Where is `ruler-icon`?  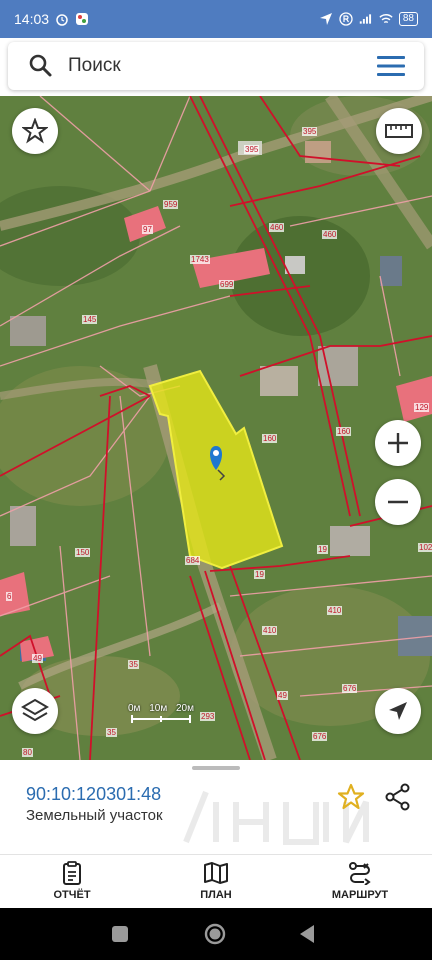
ruler-icon is located at coordinates (399, 131).